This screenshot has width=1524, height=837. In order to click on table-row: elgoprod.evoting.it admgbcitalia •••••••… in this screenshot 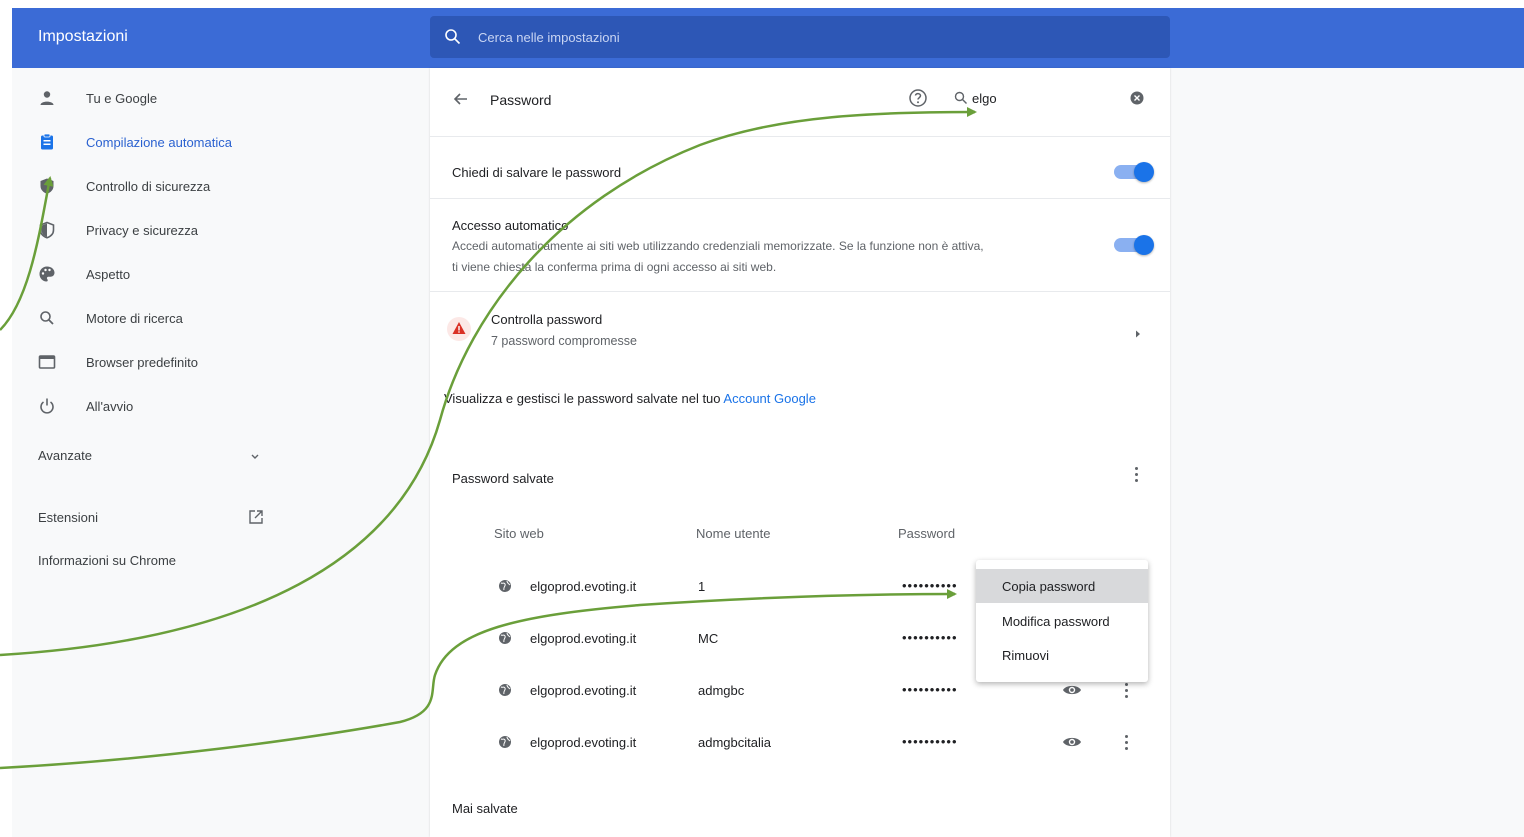, I will do `click(800, 744)`.